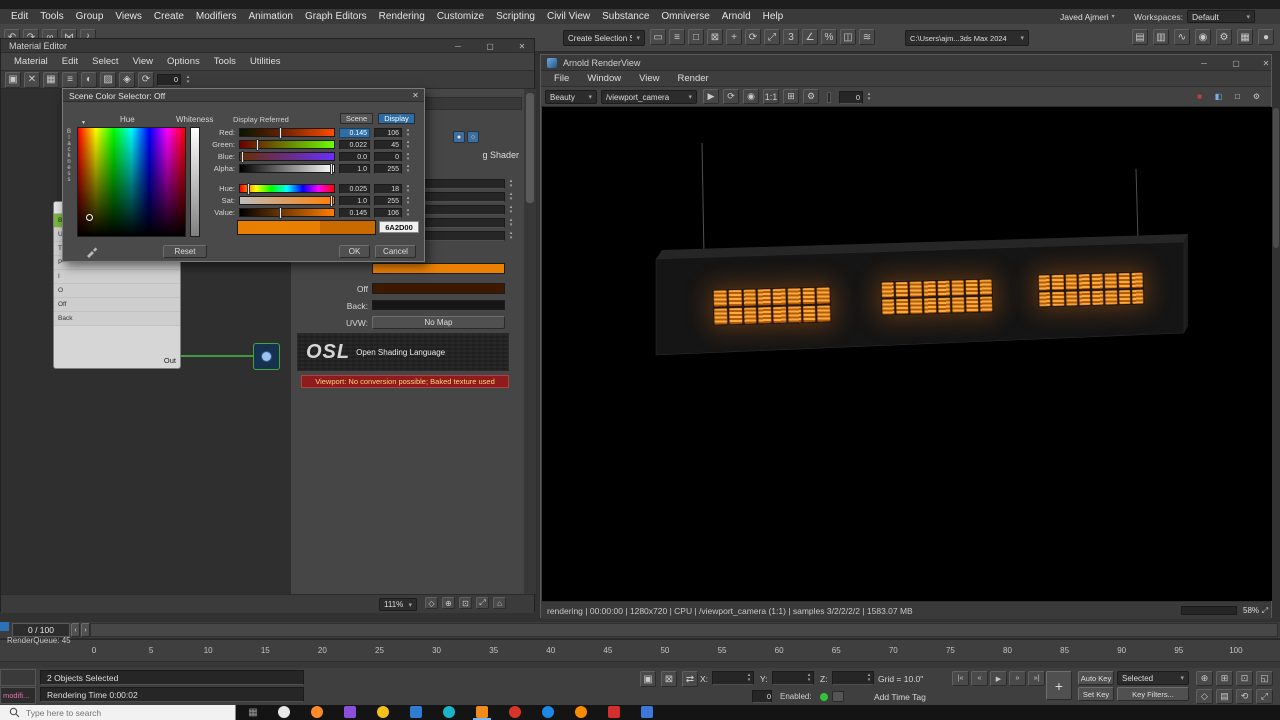 This screenshot has height=720, width=1280. Describe the element at coordinates (399, 227) in the screenshot. I see `hex-value-field: 6A2D00` at that location.